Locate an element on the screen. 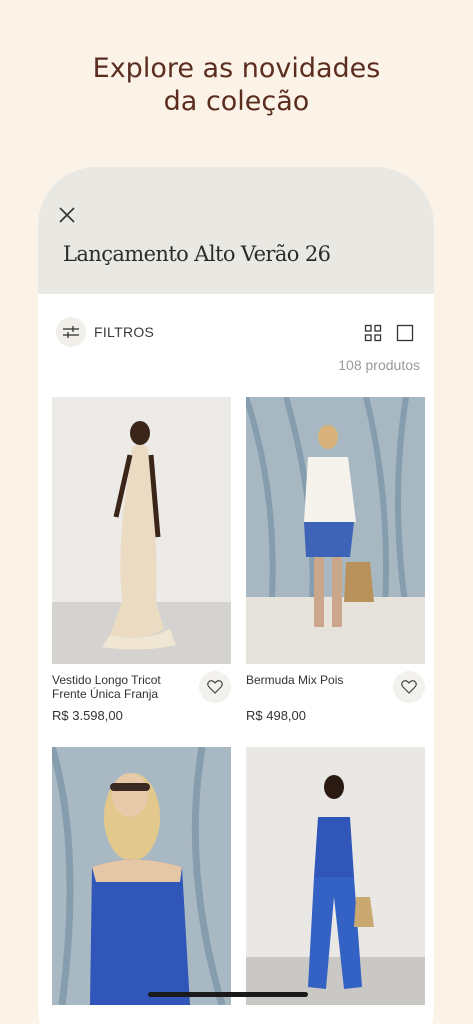 The image size is (473, 1024). single-view-button is located at coordinates (405, 333).